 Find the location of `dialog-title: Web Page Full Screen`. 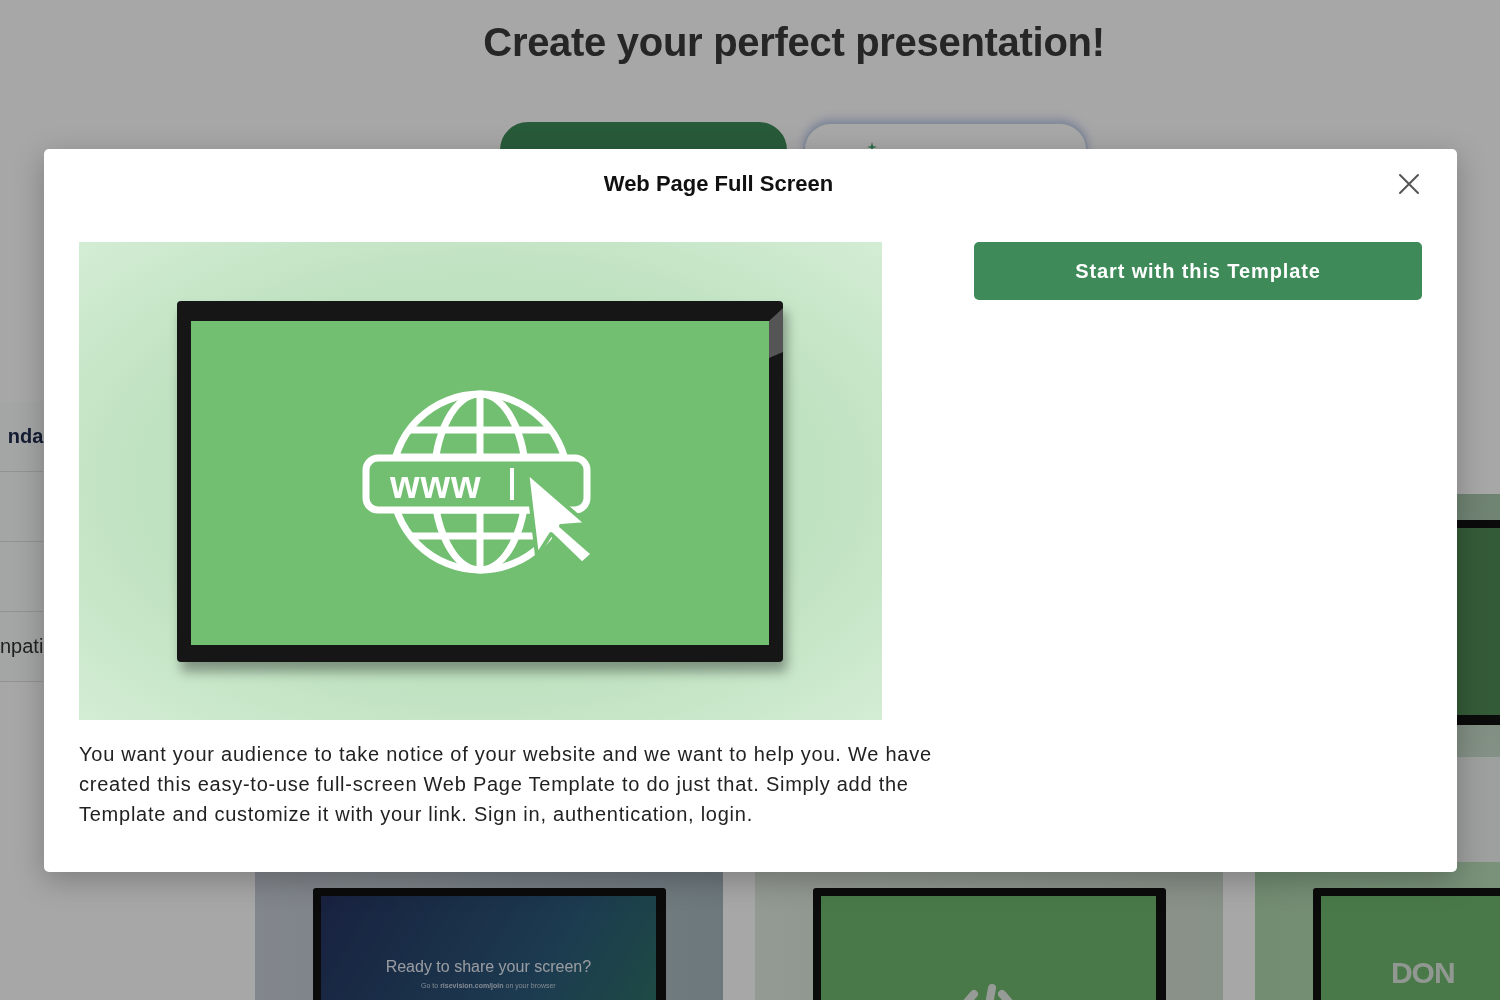

dialog-title: Web Page Full Screen is located at coordinates (718, 184).